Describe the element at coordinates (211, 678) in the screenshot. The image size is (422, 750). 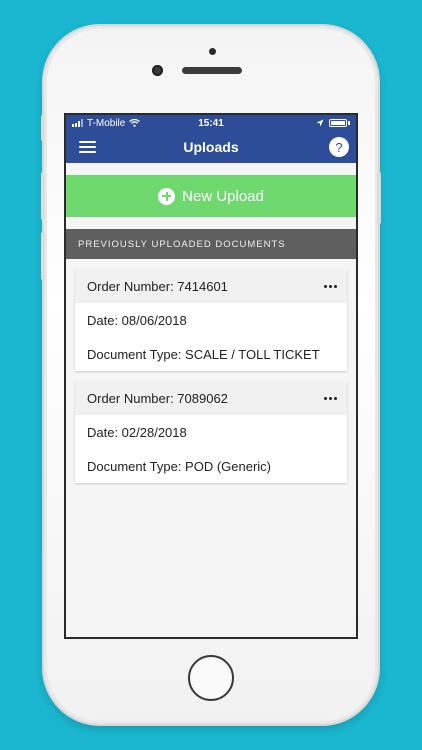
I see `home-button` at that location.